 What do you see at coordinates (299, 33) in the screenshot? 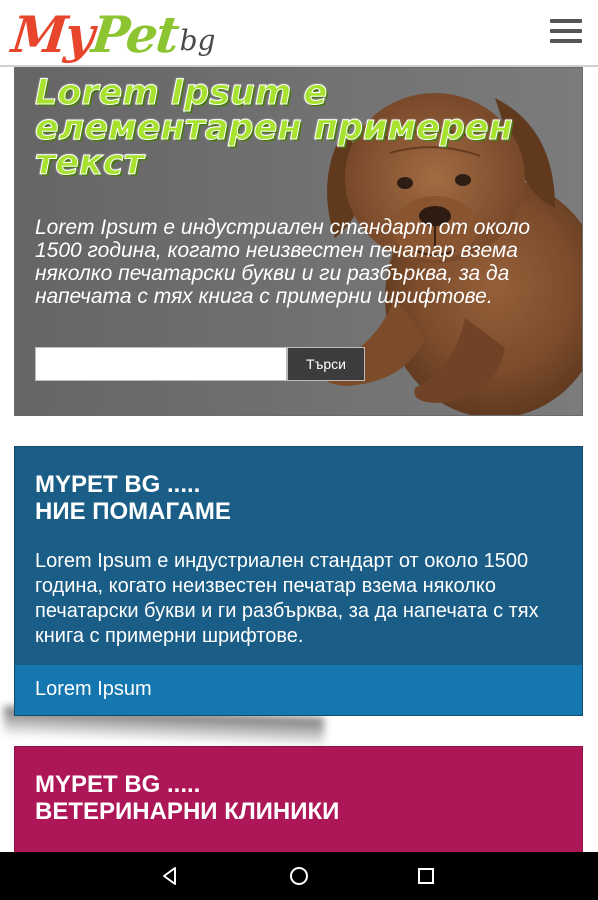
I see `app-header: My Pet bg` at bounding box center [299, 33].